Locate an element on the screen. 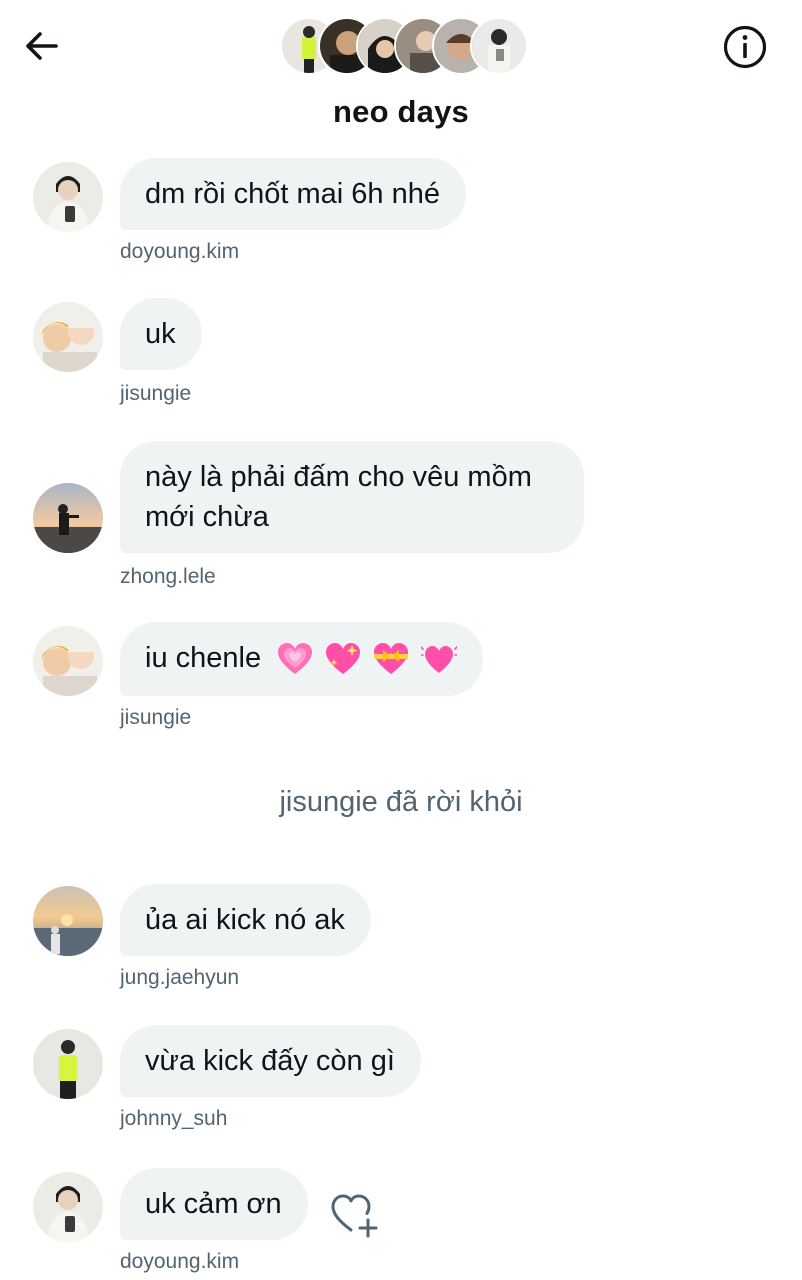 The image size is (802, 1280). message-bubble: ủa ai kick nó ak is located at coordinates (245, 920).